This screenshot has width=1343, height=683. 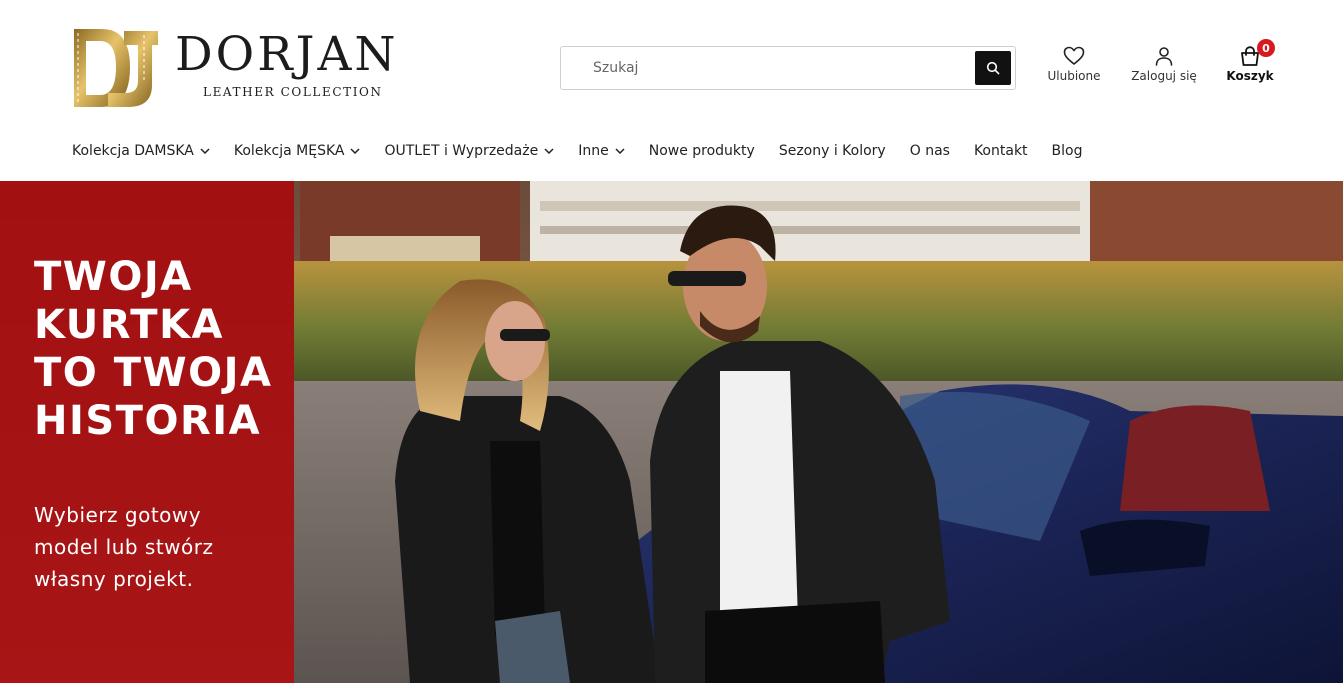 I want to click on favorites-link: Ulubione, so click(x=1074, y=64).